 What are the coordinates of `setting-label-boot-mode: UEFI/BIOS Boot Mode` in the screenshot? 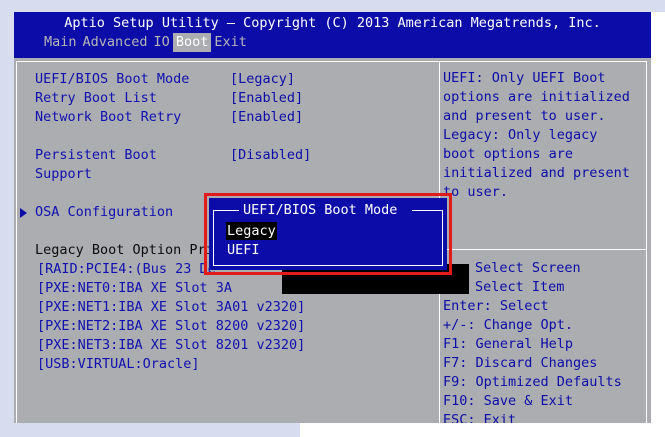 It's located at (112, 79).